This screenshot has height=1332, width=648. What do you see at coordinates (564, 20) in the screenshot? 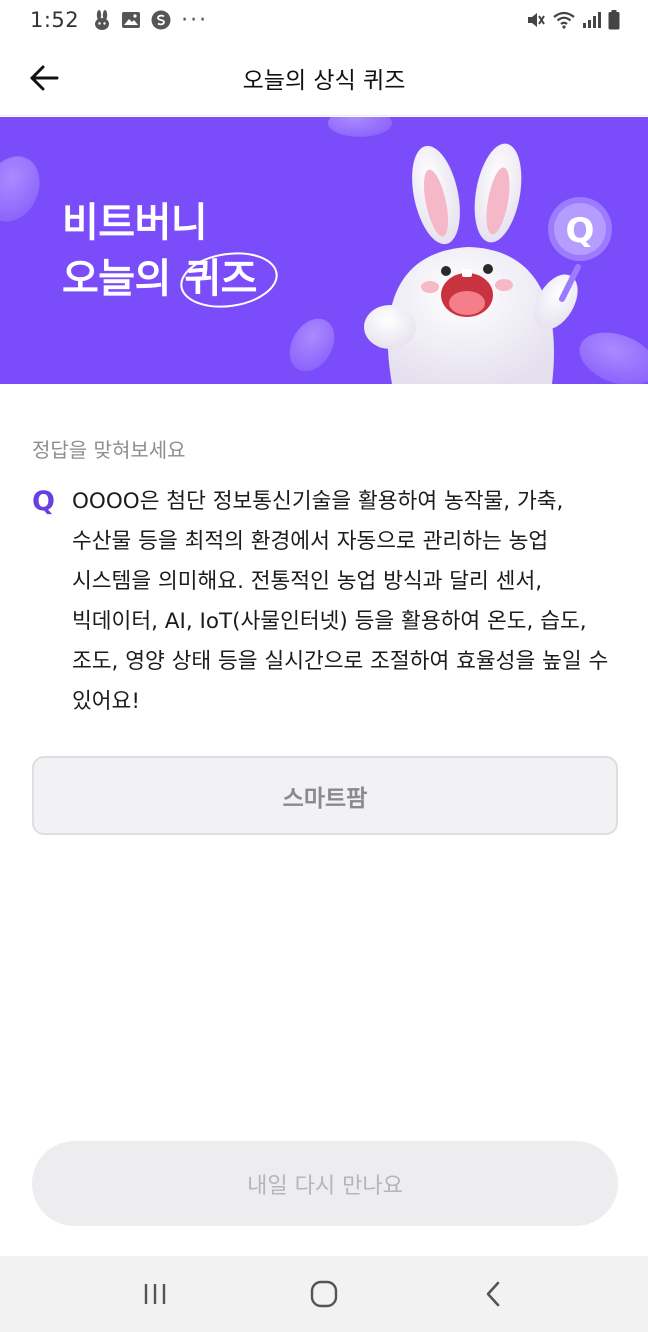
I see `wifi-icon` at bounding box center [564, 20].